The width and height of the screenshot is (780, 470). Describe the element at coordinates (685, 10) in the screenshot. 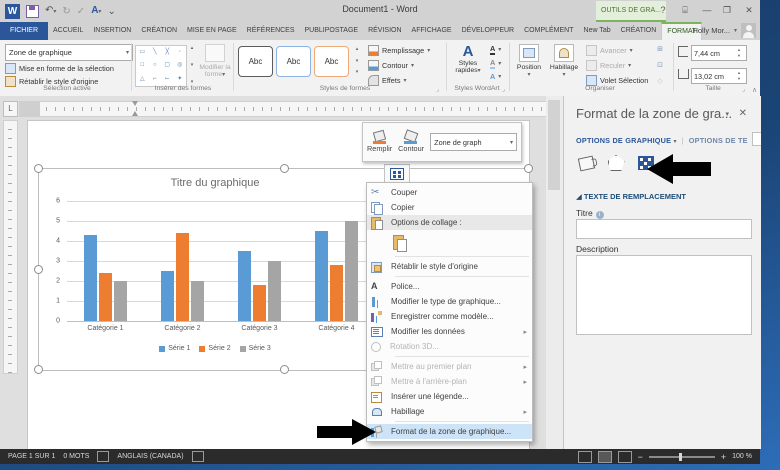

I see `ribbon-display-options-button: ⌸` at that location.